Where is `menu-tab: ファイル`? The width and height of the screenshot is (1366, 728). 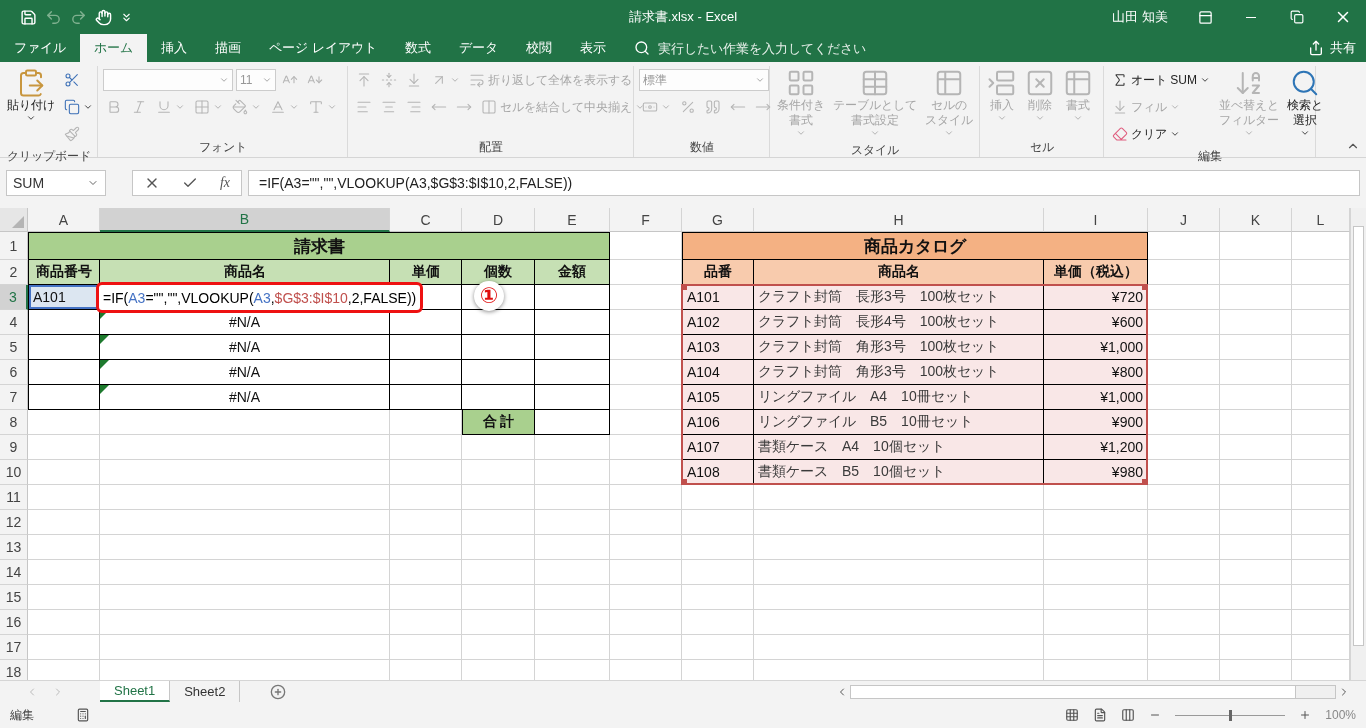
menu-tab: ファイル is located at coordinates (40, 48).